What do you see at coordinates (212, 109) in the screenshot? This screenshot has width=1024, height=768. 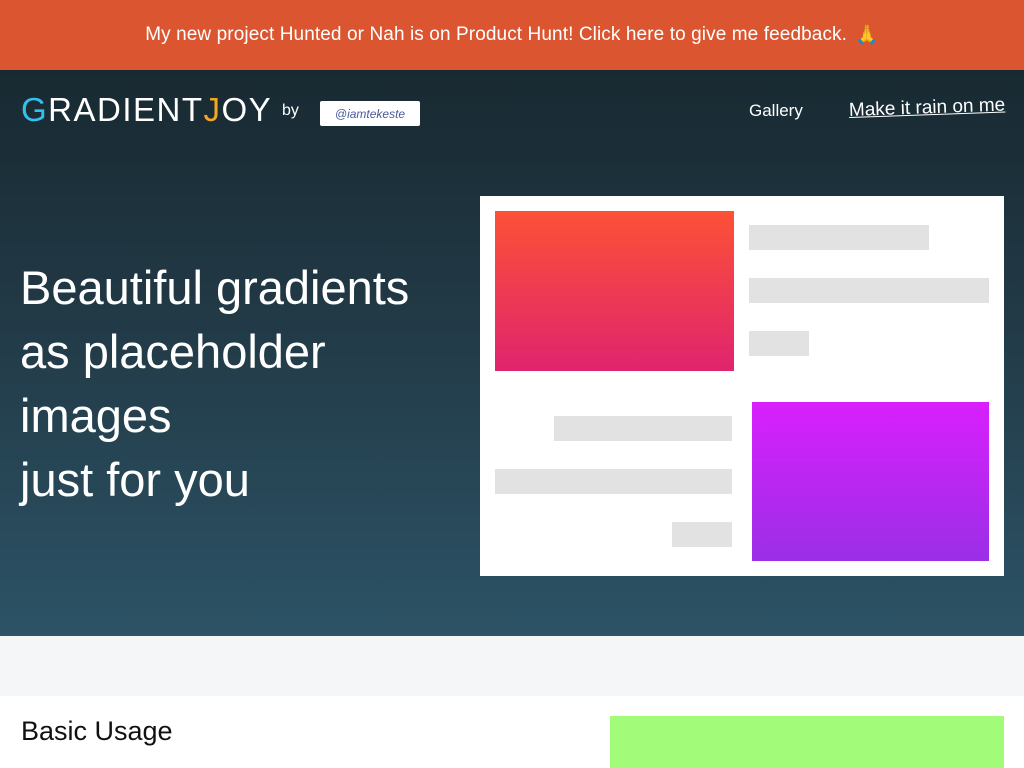 I see `logo-letter-j: J` at bounding box center [212, 109].